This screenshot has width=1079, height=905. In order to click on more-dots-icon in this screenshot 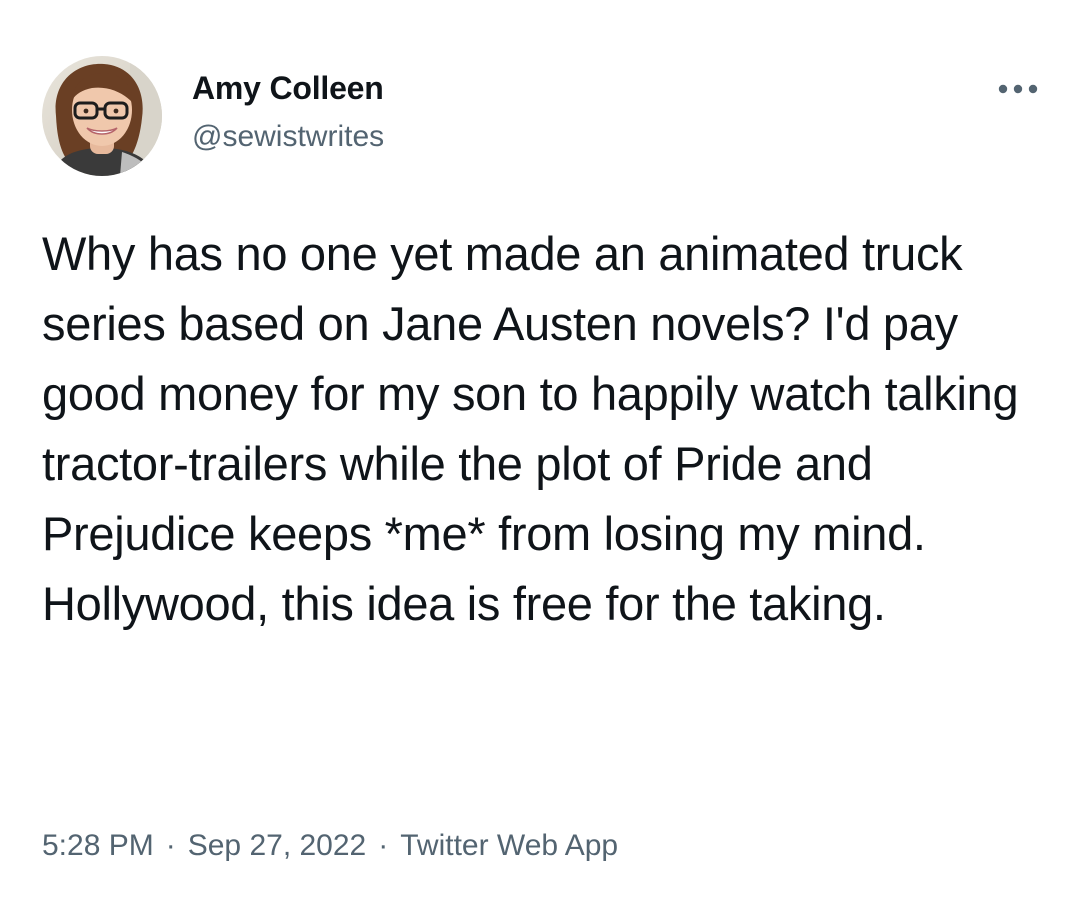, I will do `click(1018, 89)`.